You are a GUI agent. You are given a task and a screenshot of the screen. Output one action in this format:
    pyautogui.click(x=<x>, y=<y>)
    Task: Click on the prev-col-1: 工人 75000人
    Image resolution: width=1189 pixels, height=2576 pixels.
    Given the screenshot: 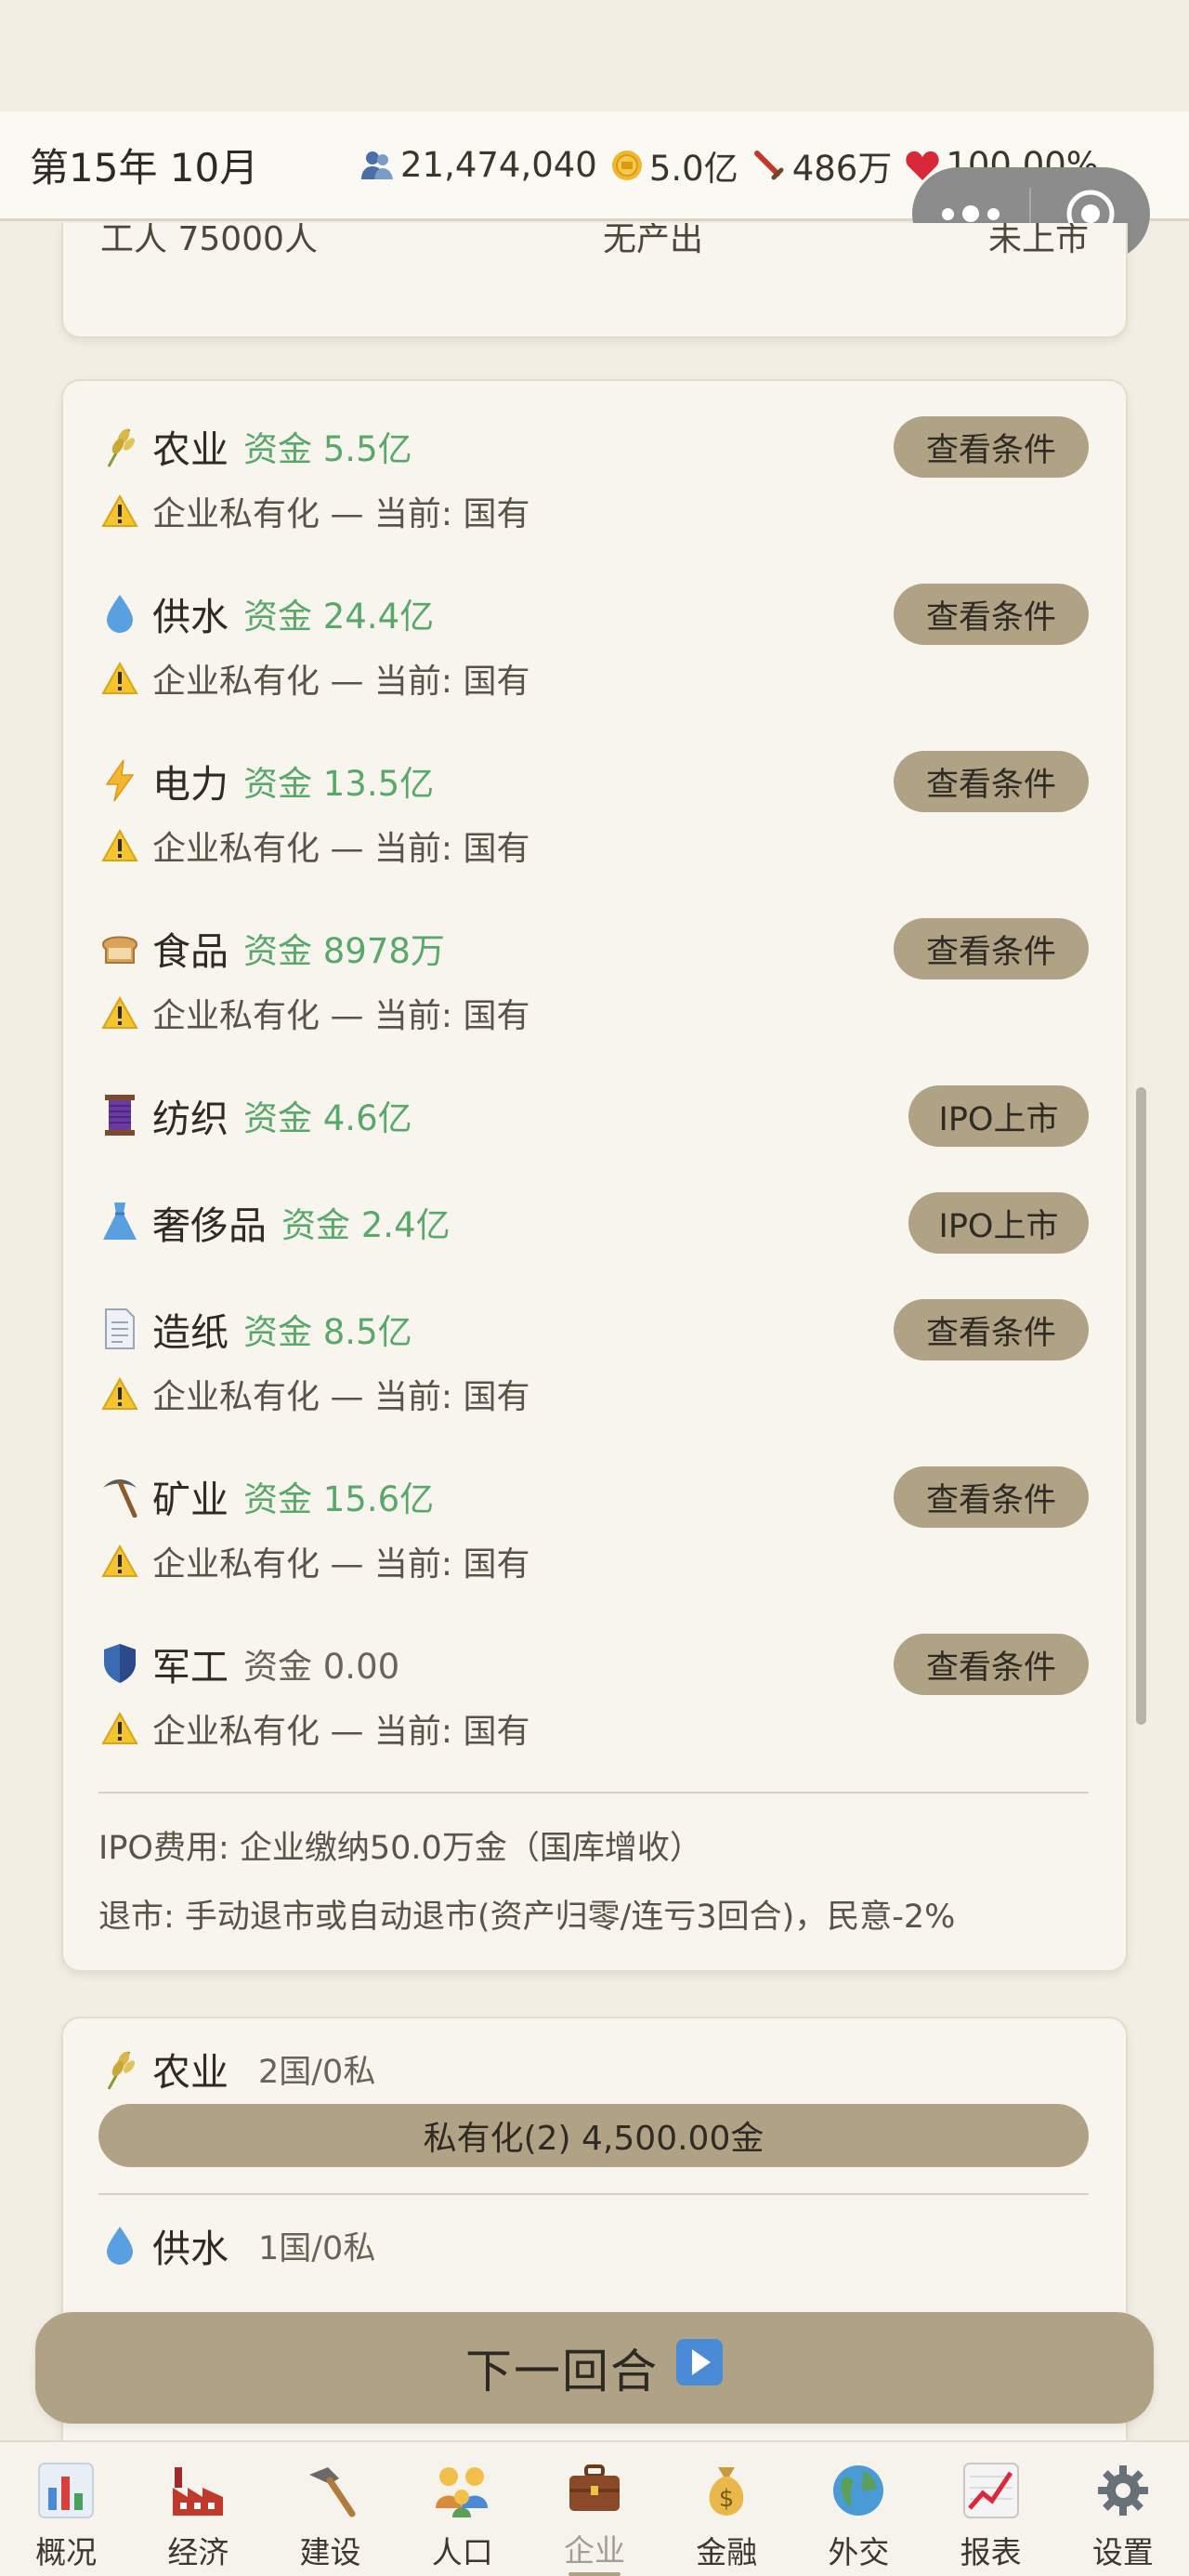 What is the action you would take?
    pyautogui.click(x=209, y=240)
    